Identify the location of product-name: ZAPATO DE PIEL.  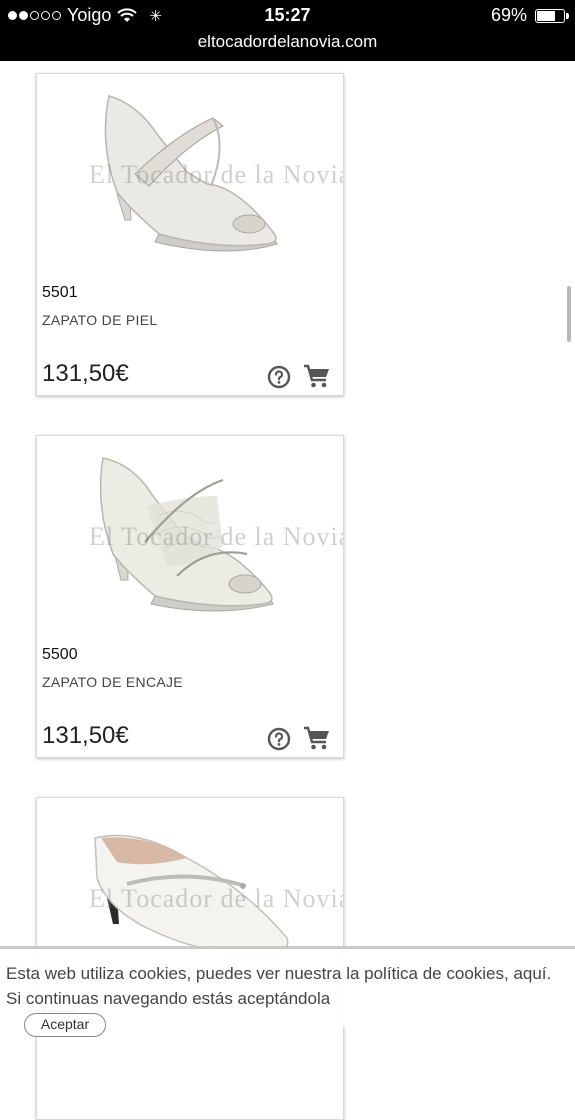
(99, 320).